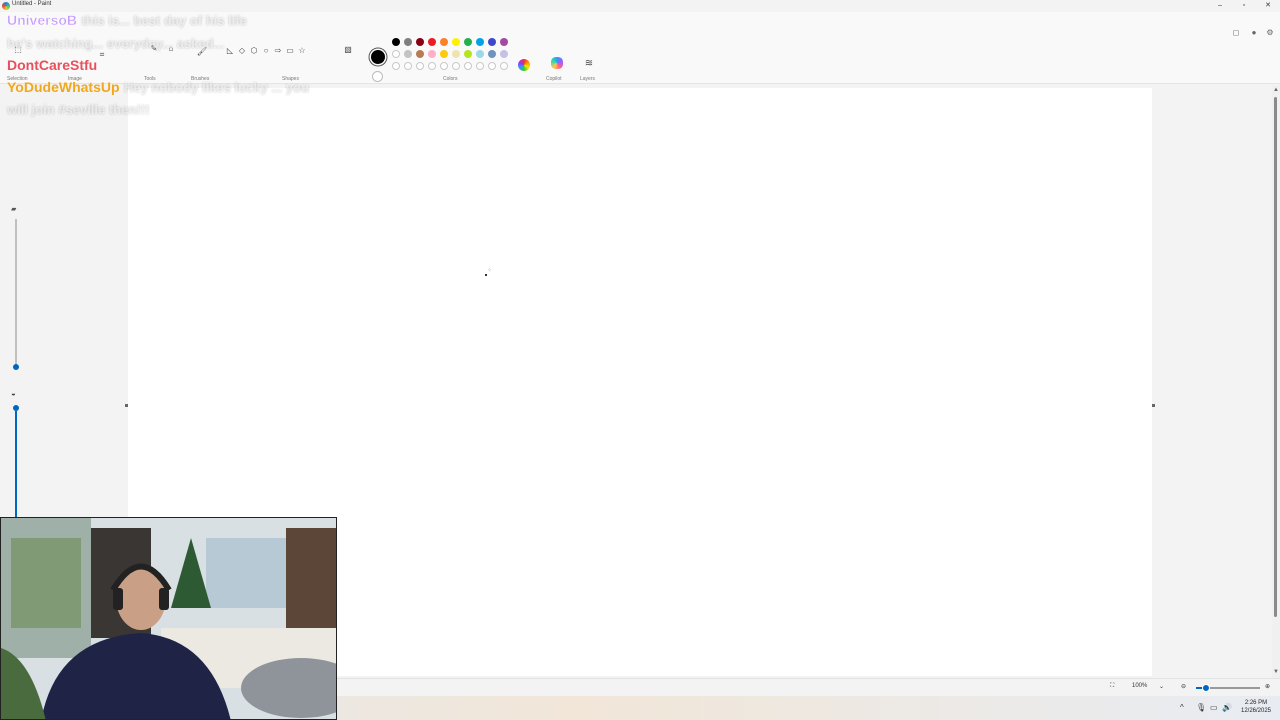 The width and height of the screenshot is (1280, 720). Describe the element at coordinates (1236, 33) in the screenshot. I see `share-icon: ◻` at that location.